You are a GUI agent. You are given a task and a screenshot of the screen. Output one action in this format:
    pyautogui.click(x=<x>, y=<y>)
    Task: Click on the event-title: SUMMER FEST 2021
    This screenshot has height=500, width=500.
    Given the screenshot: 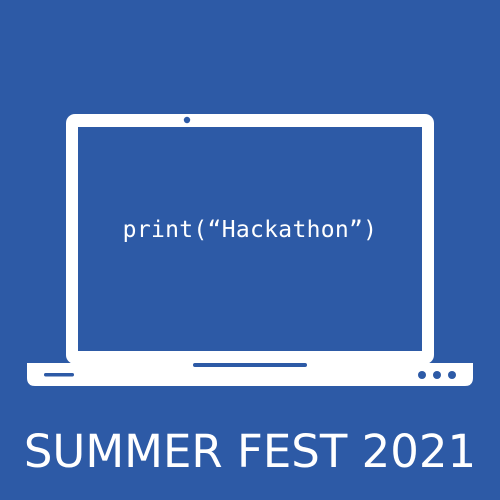 What is the action you would take?
    pyautogui.click(x=250, y=451)
    